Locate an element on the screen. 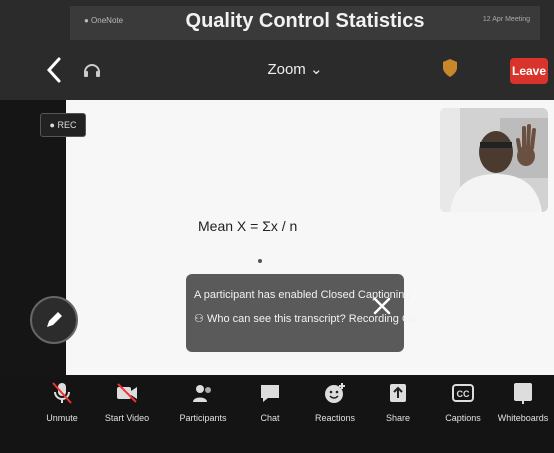 The width and height of the screenshot is (554, 453). video-off-icon is located at coordinates (127, 393).